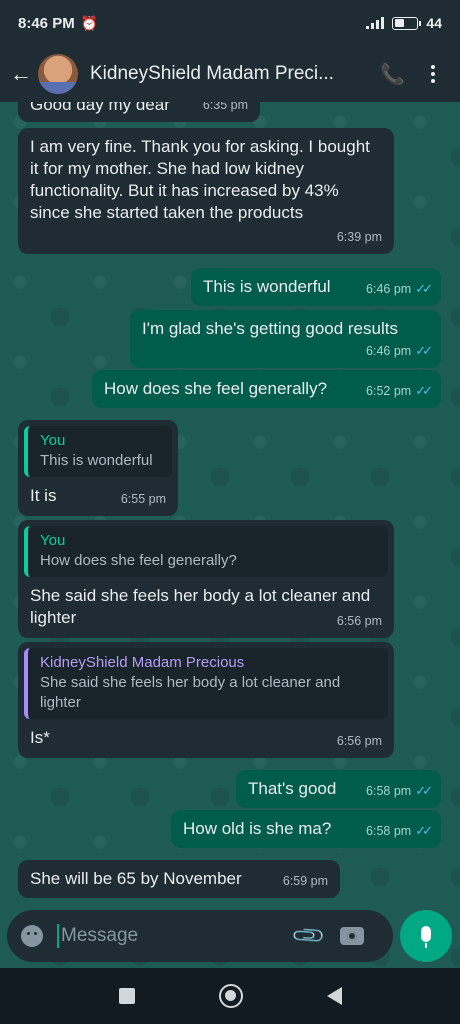 The height and width of the screenshot is (1024, 460). What do you see at coordinates (334, 996) in the screenshot?
I see `back-triangle-icon` at bounding box center [334, 996].